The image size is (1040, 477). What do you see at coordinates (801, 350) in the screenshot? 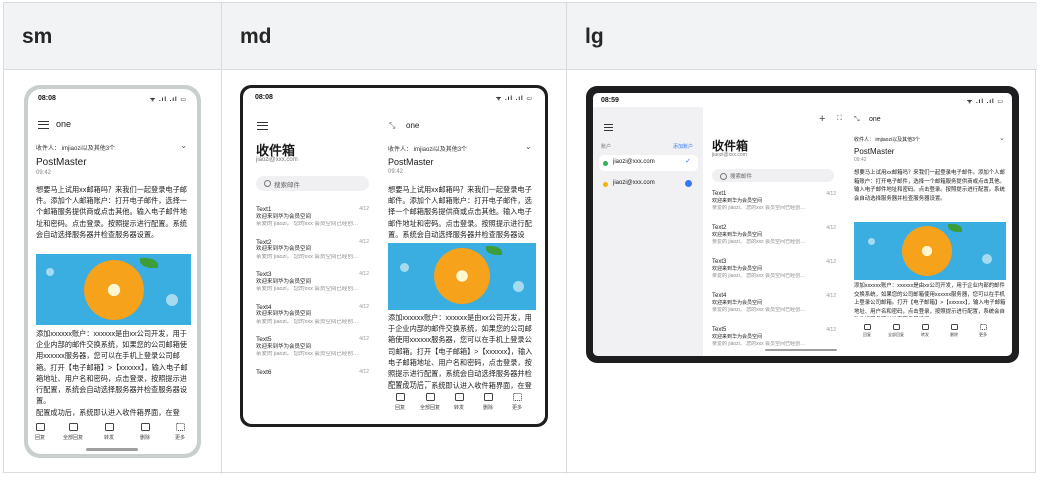
I see `home-indicator` at bounding box center [801, 350].